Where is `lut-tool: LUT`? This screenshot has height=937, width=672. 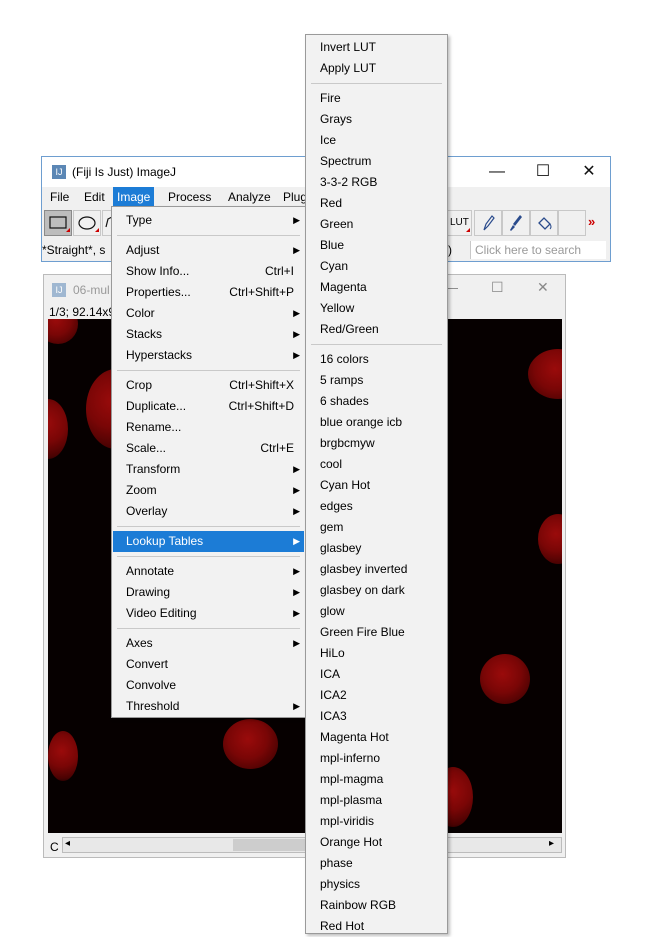 lut-tool: LUT is located at coordinates (458, 223).